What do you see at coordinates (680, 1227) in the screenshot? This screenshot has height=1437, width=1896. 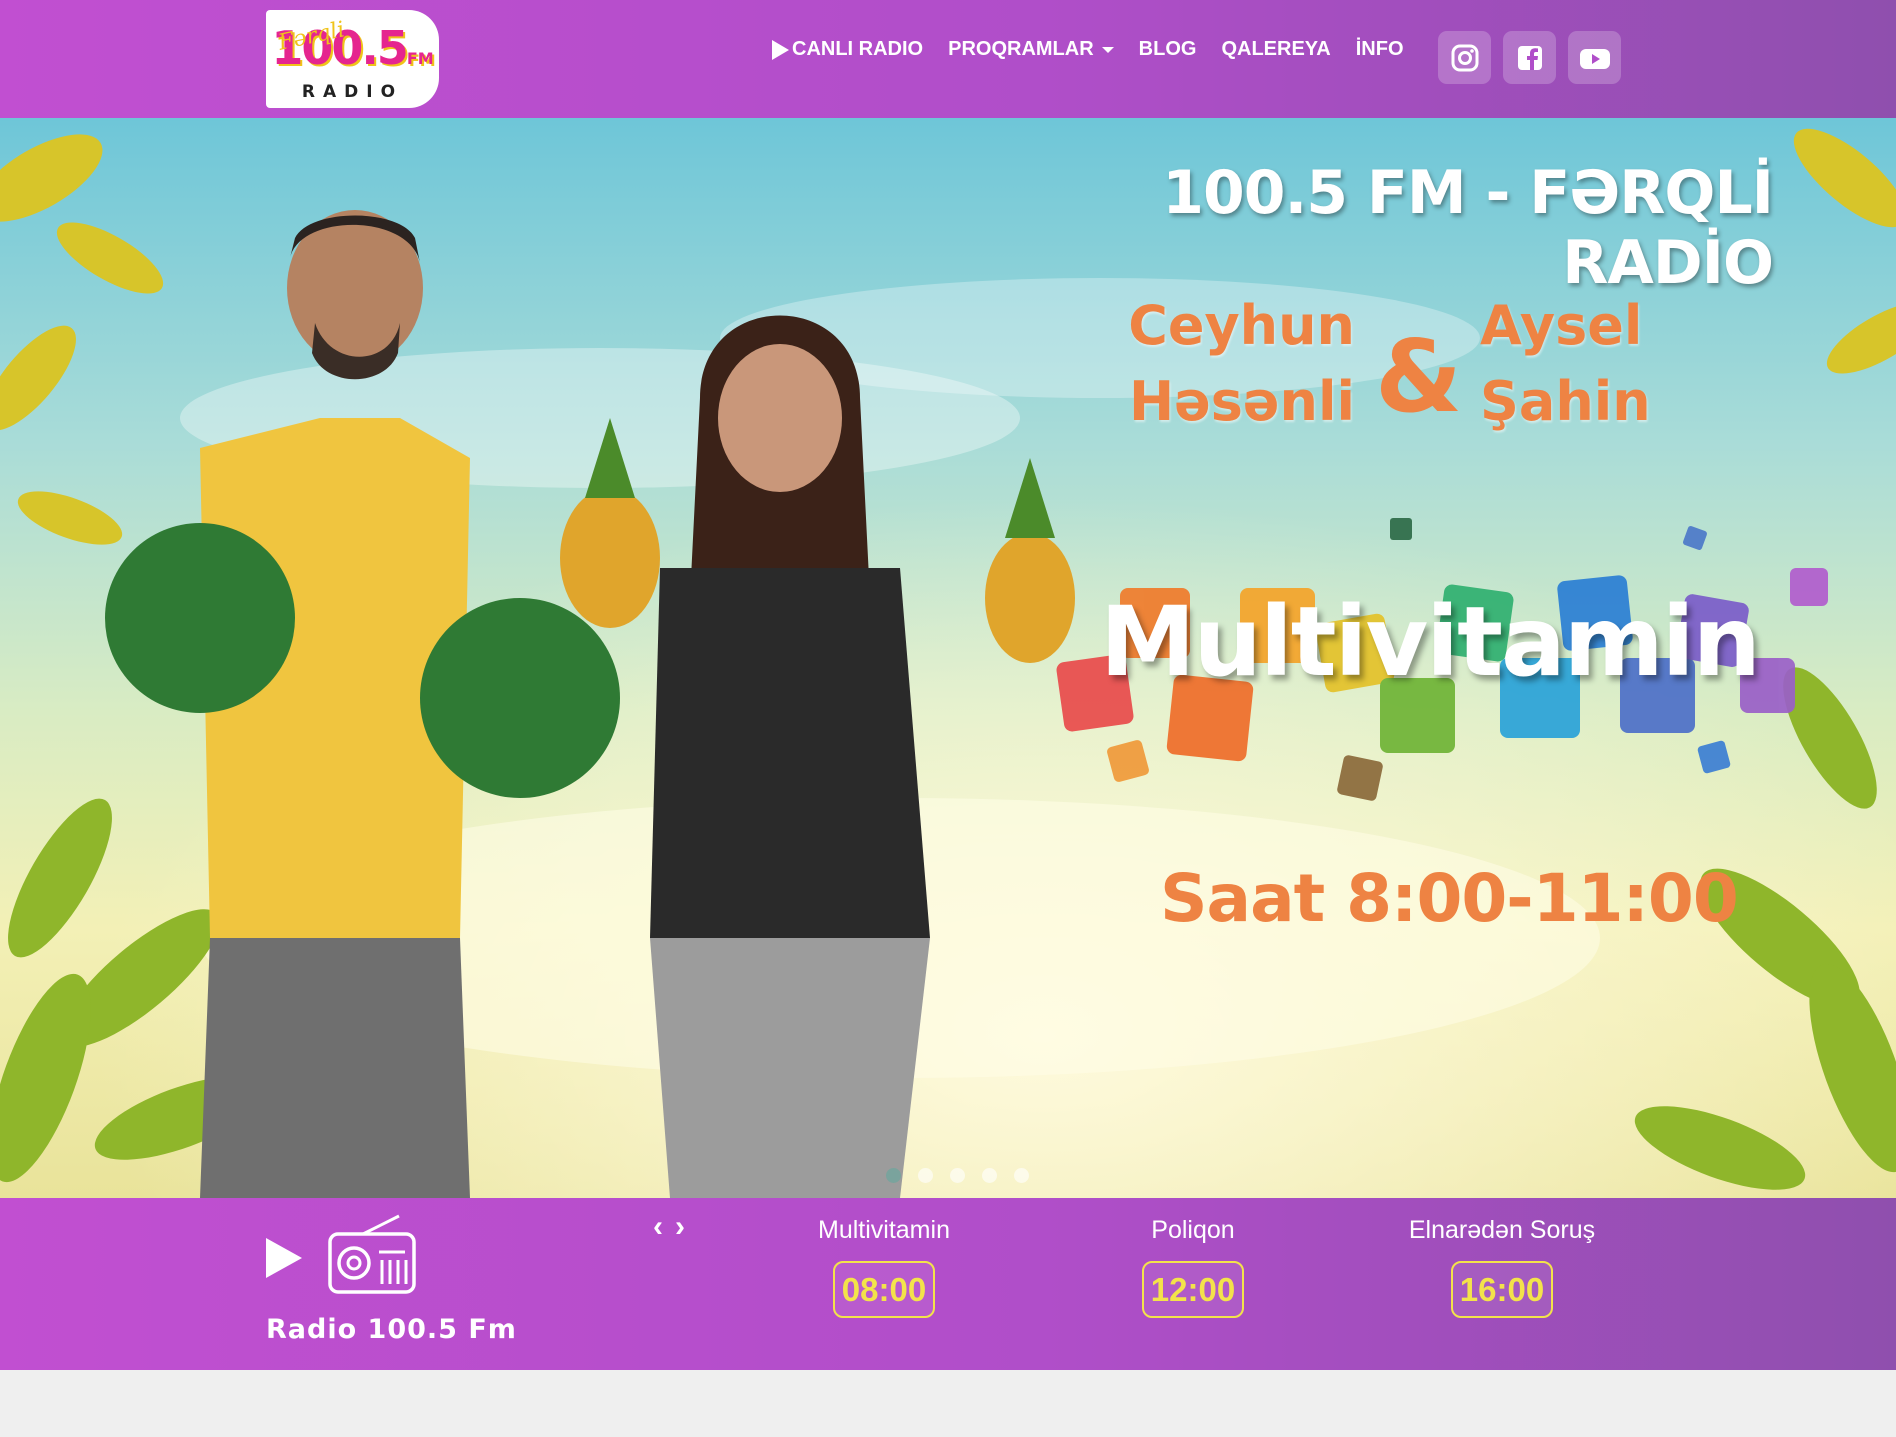 I see `schedule-next-button: ›` at bounding box center [680, 1227].